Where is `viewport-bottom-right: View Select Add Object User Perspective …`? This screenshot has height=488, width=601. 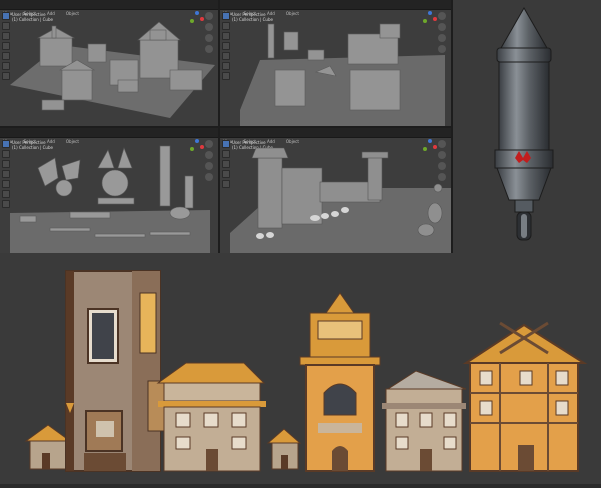
viewport-bottom-right: View Select Add Object User Perspective … is located at coordinates (335, 190).